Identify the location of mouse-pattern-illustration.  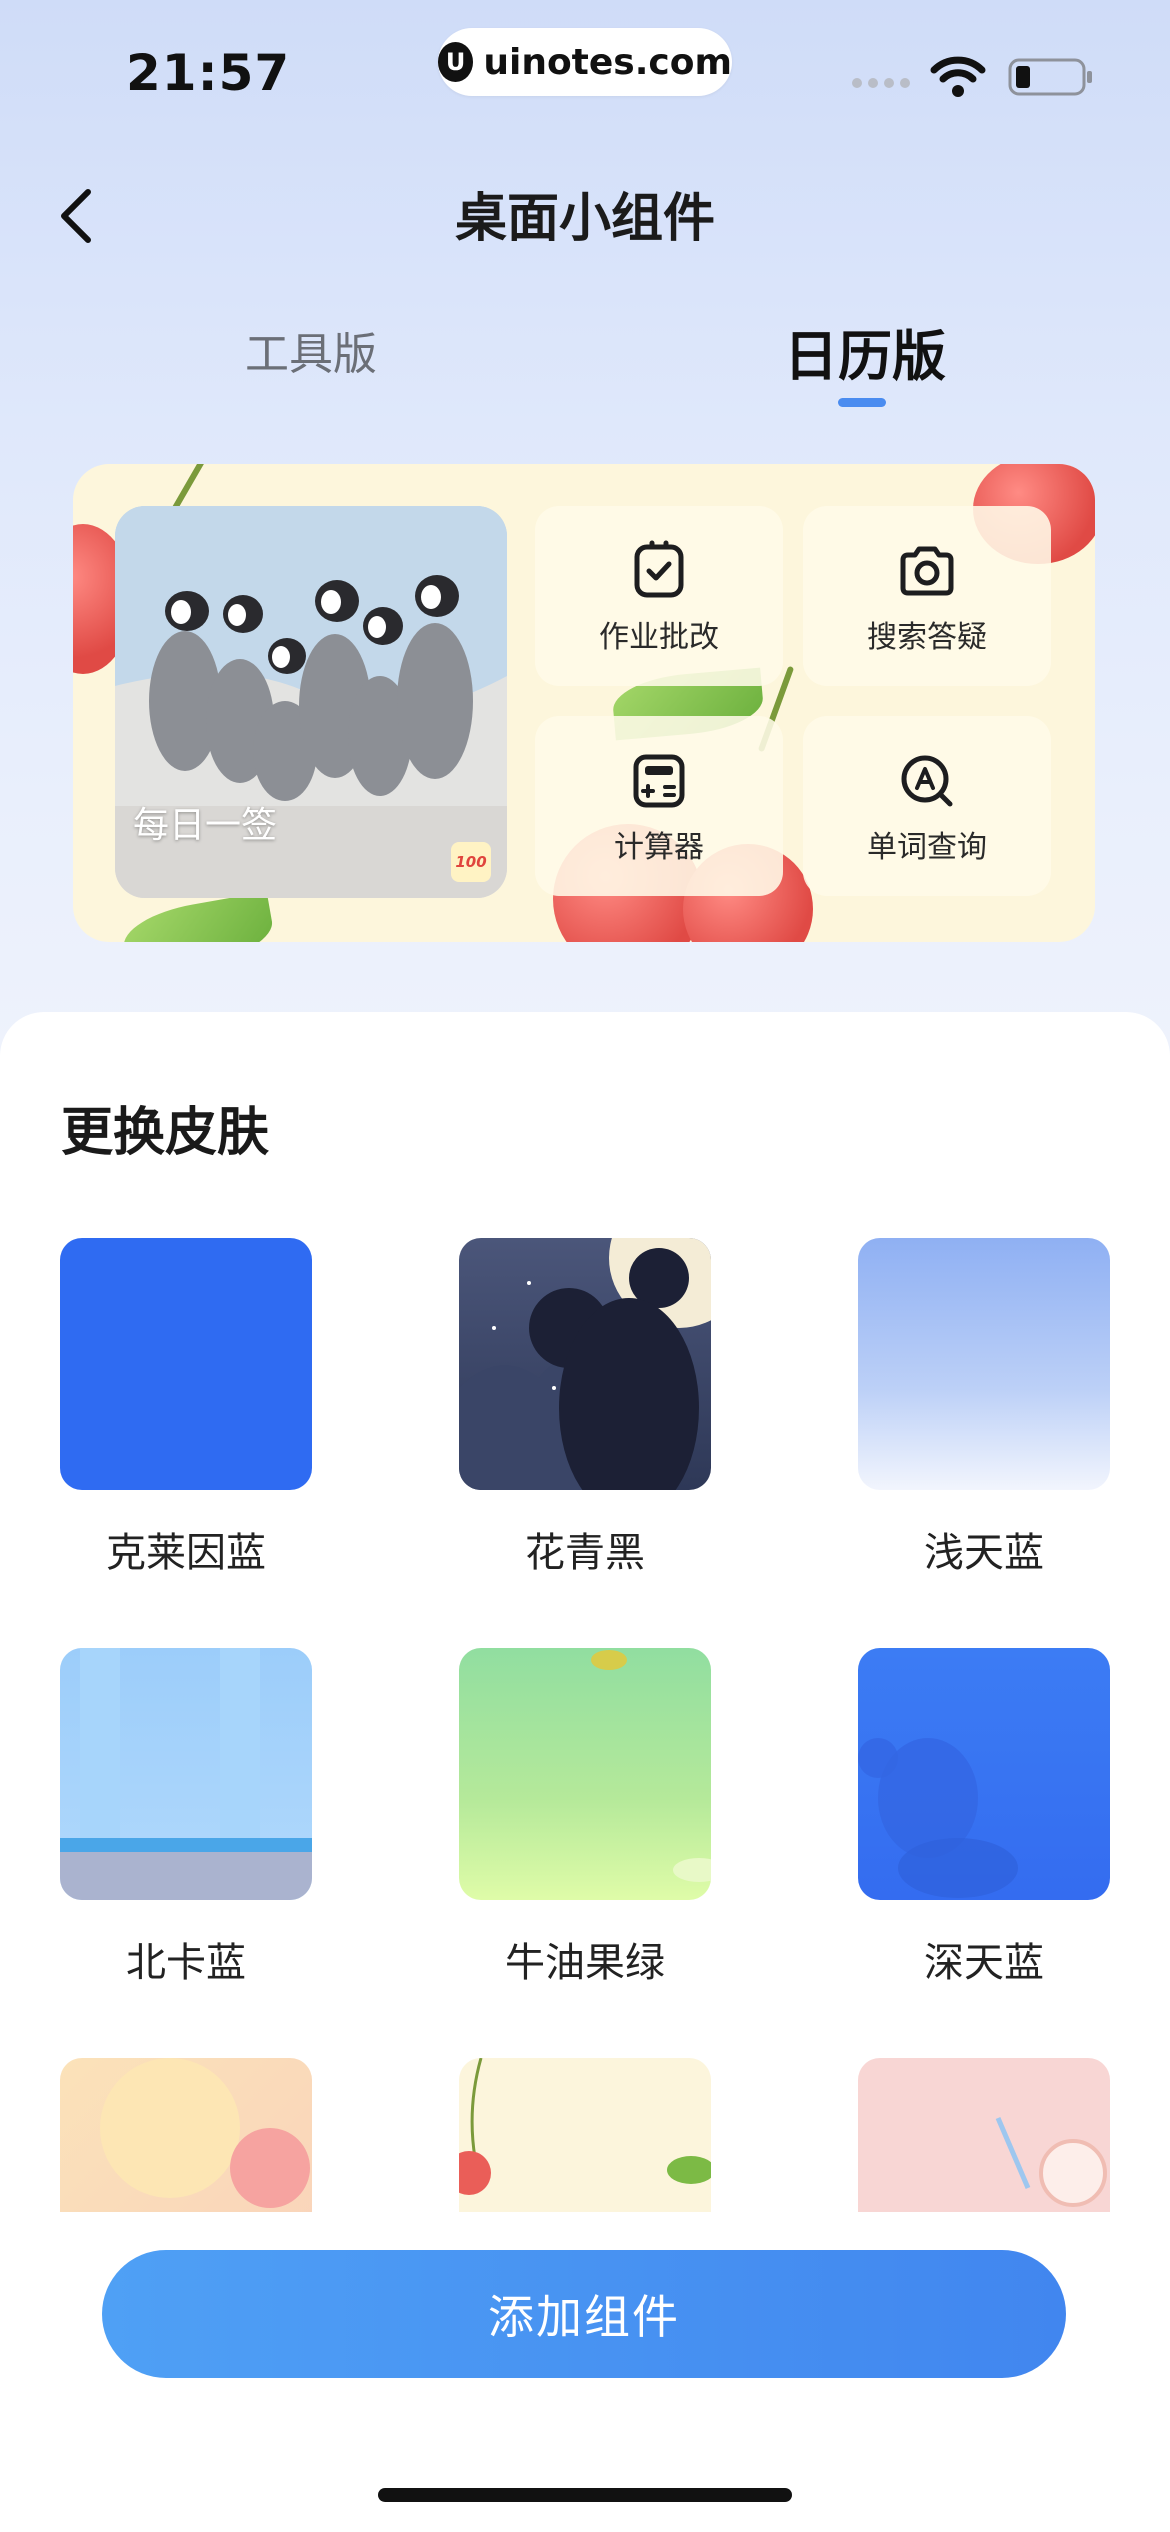
(938, 1818).